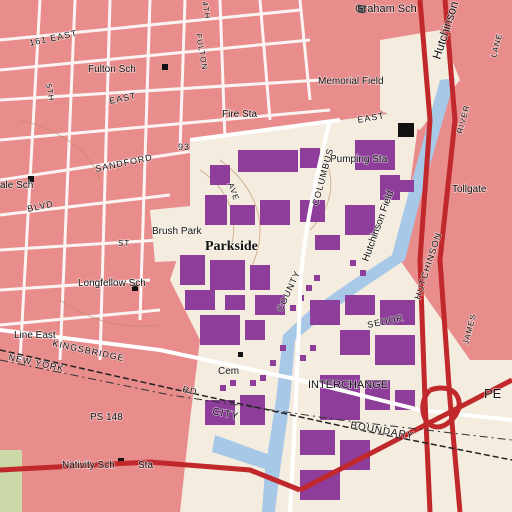  Describe the element at coordinates (106, 417) in the screenshot. I see `ps148-label: PS 148` at that location.